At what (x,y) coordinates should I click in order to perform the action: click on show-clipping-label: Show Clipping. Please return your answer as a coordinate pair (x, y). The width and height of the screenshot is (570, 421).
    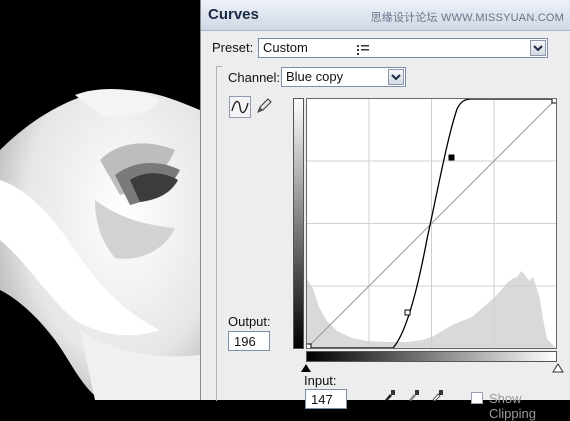
    Looking at the image, I should click on (512, 406).